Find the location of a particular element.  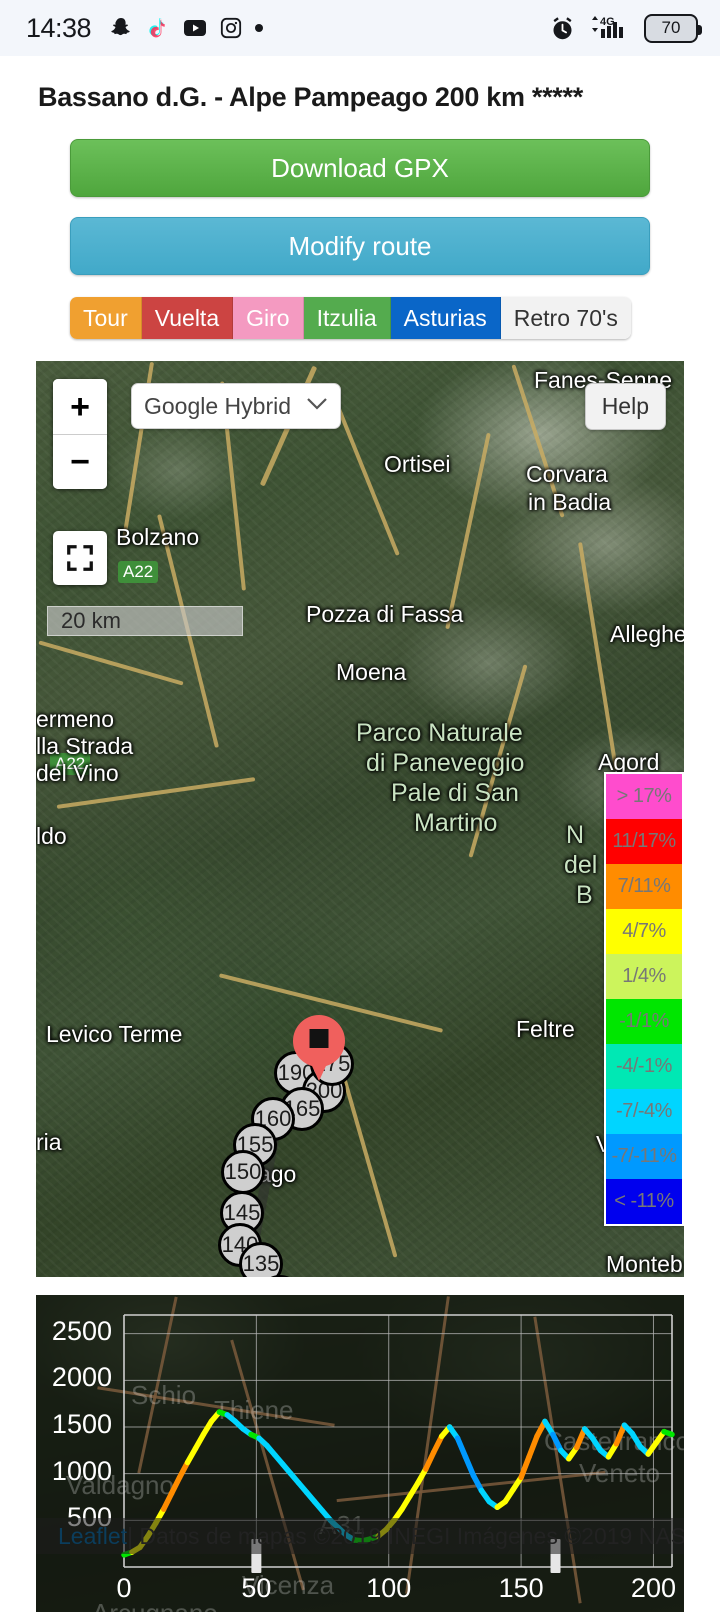

map-scale-bar: 20 km is located at coordinates (145, 621).